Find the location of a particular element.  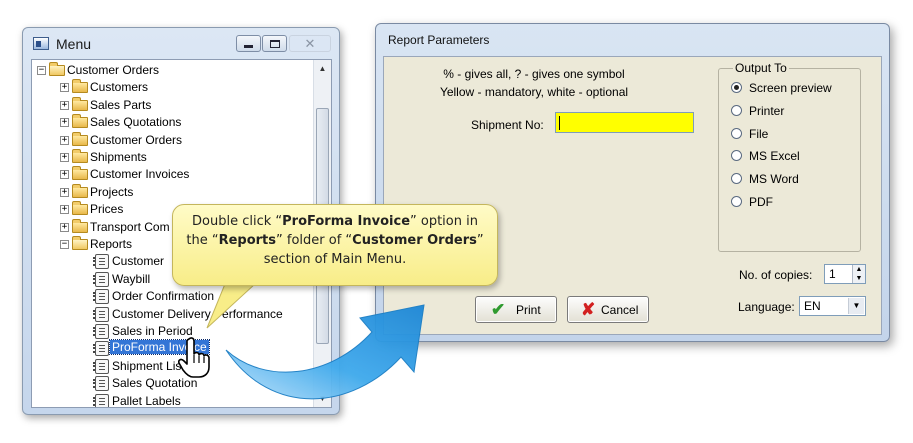

x-icon: ✘ is located at coordinates (588, 309).